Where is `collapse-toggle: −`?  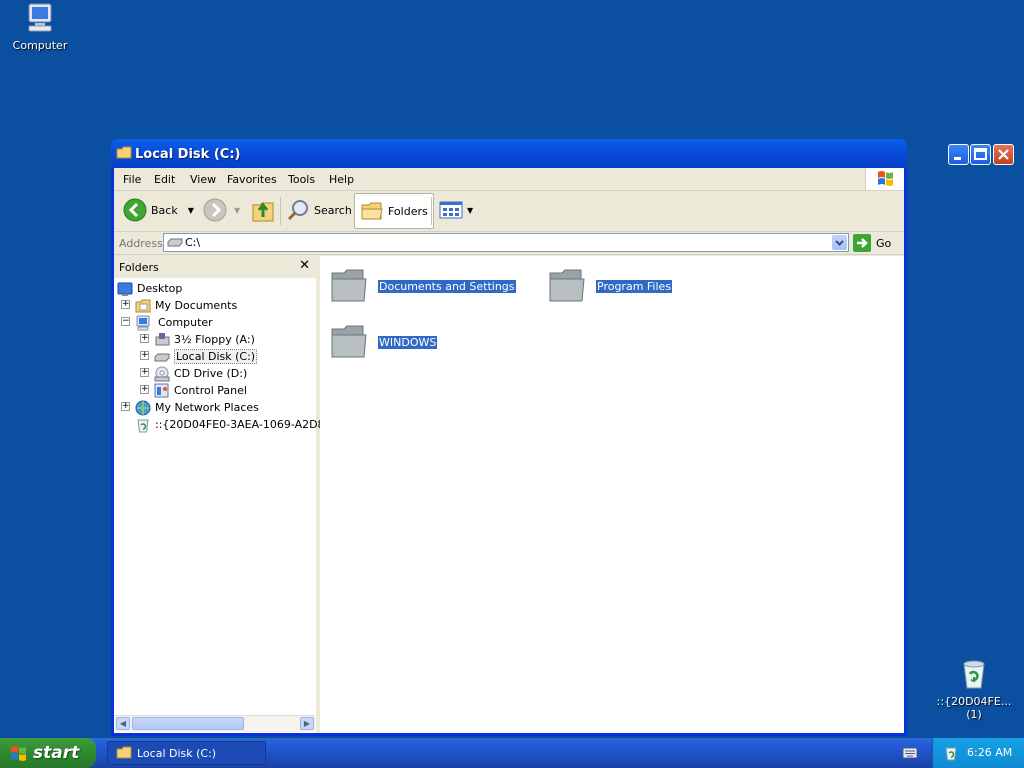 collapse-toggle: − is located at coordinates (125, 321).